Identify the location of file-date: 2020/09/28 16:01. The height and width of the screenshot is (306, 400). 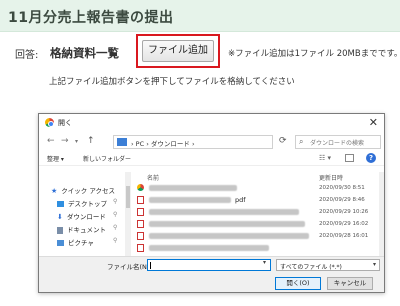
(344, 235).